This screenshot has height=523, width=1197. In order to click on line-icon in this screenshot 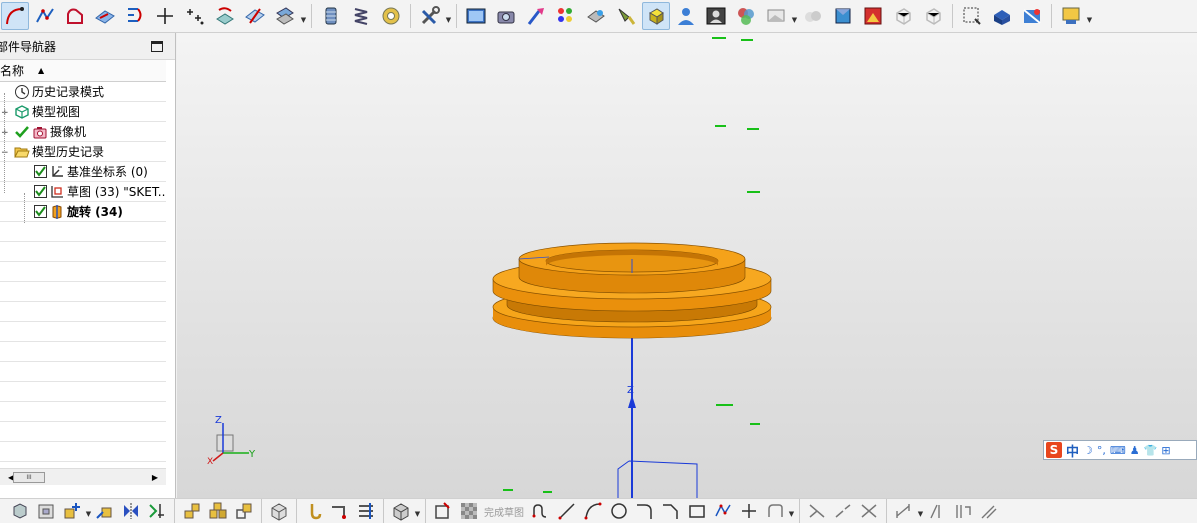, I will do `click(567, 511)`.